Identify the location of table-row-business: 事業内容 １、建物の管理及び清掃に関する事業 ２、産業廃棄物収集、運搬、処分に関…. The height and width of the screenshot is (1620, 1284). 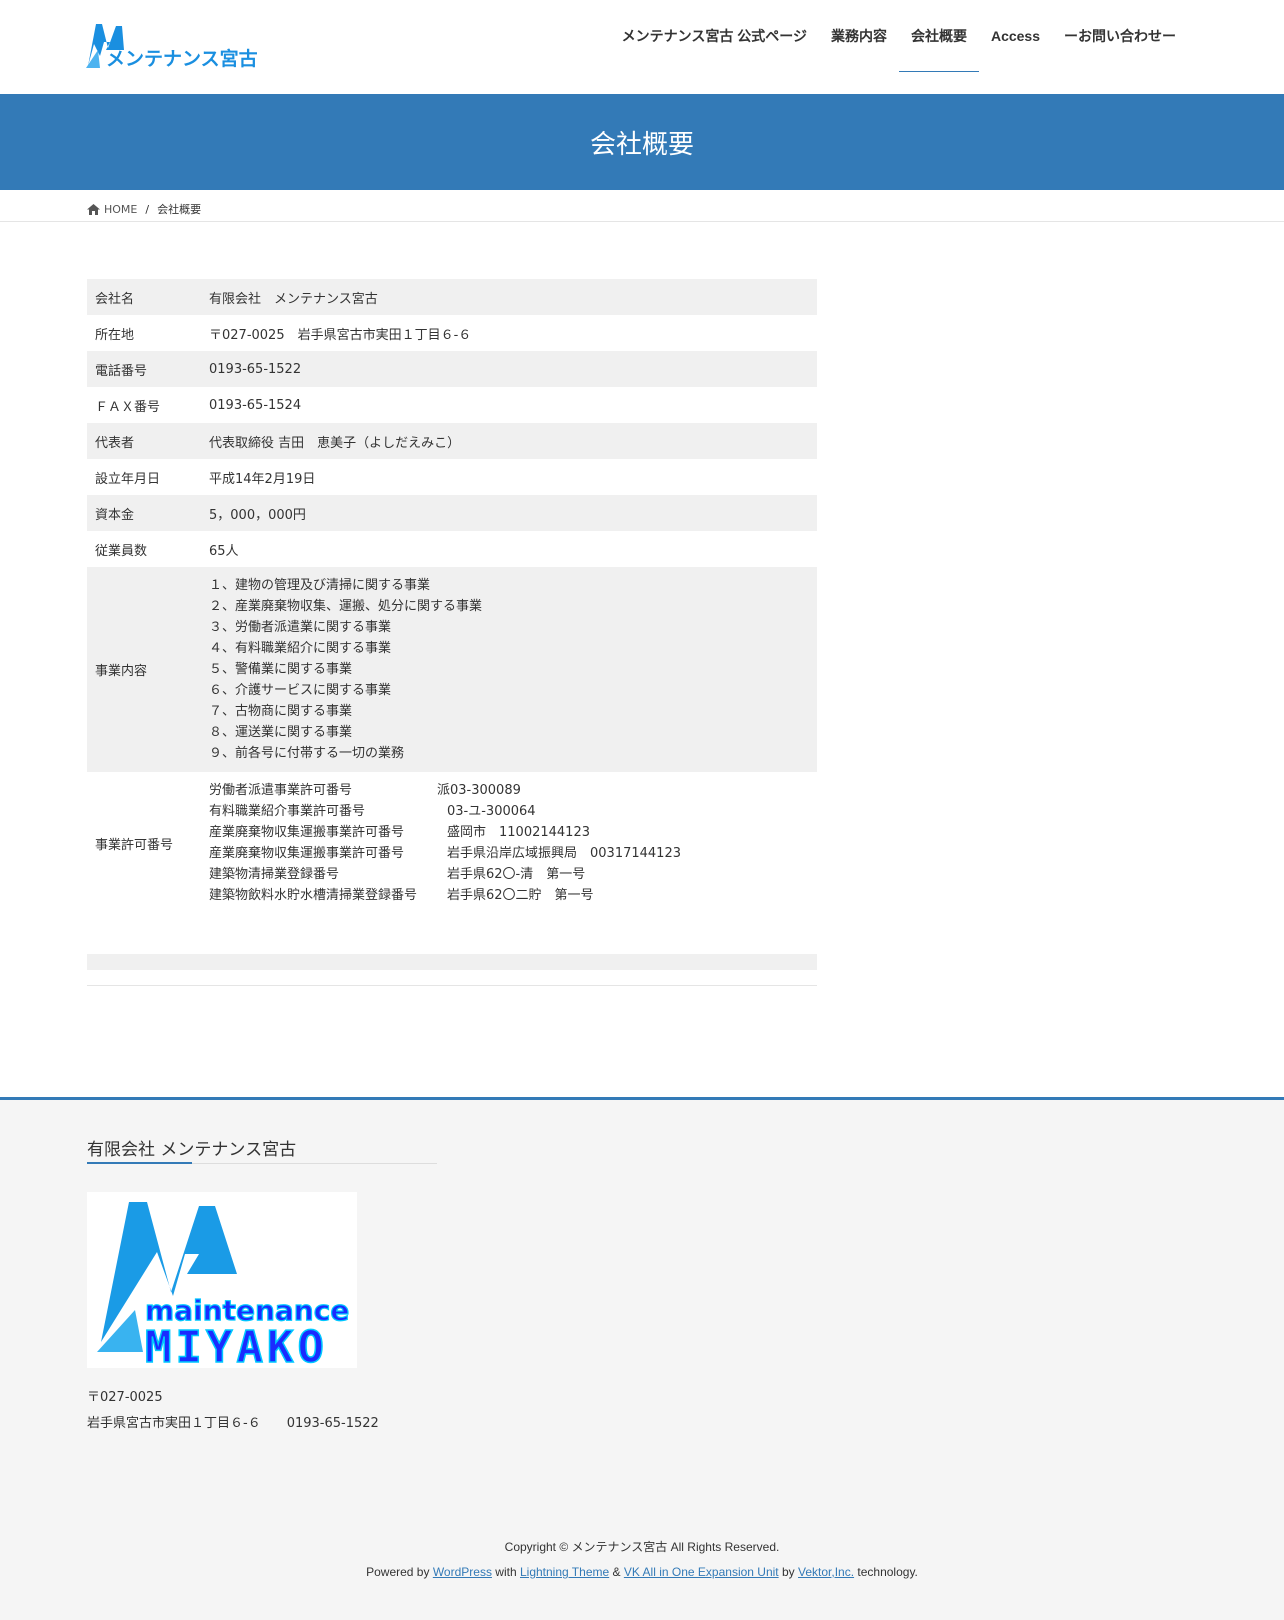
(452, 669).